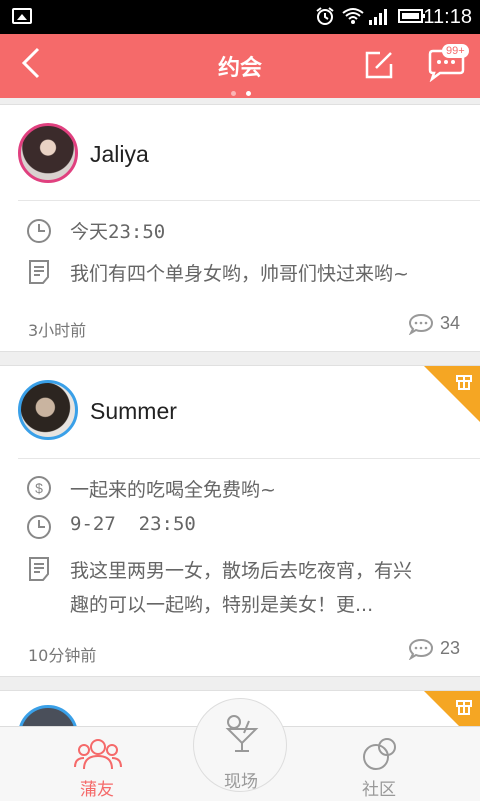 This screenshot has width=480, height=801. What do you see at coordinates (240, 17) in the screenshot?
I see `status-bar: 11:18` at bounding box center [240, 17].